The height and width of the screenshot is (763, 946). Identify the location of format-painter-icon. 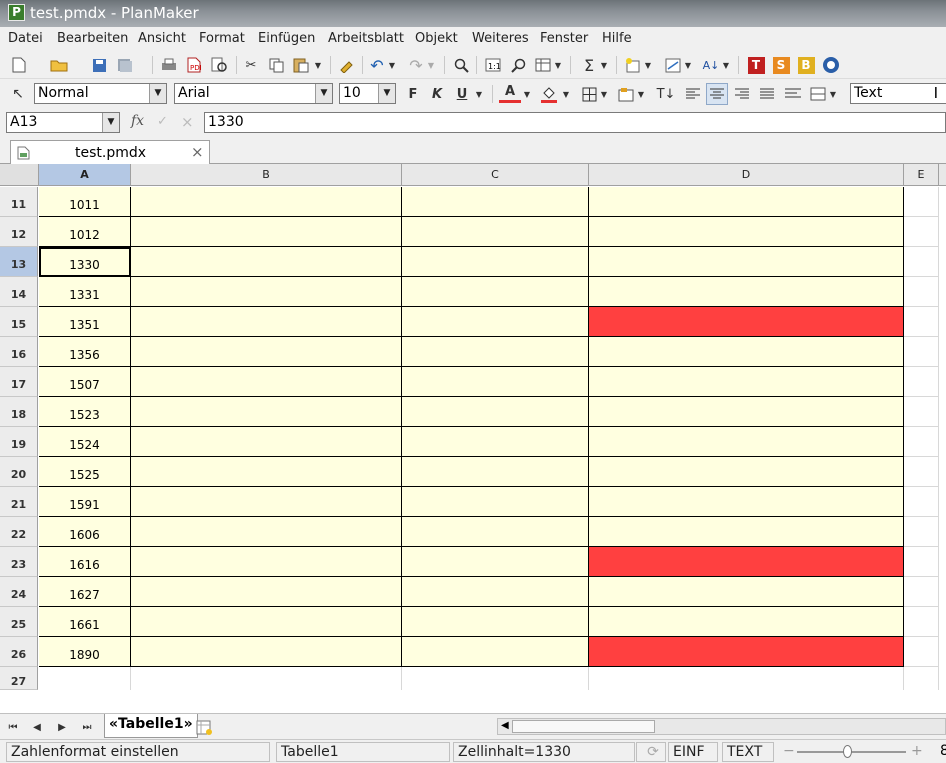
(346, 65).